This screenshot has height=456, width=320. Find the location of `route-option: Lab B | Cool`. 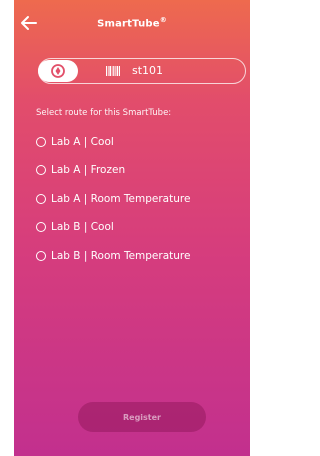

route-option: Lab B | Cool is located at coordinates (75, 227).